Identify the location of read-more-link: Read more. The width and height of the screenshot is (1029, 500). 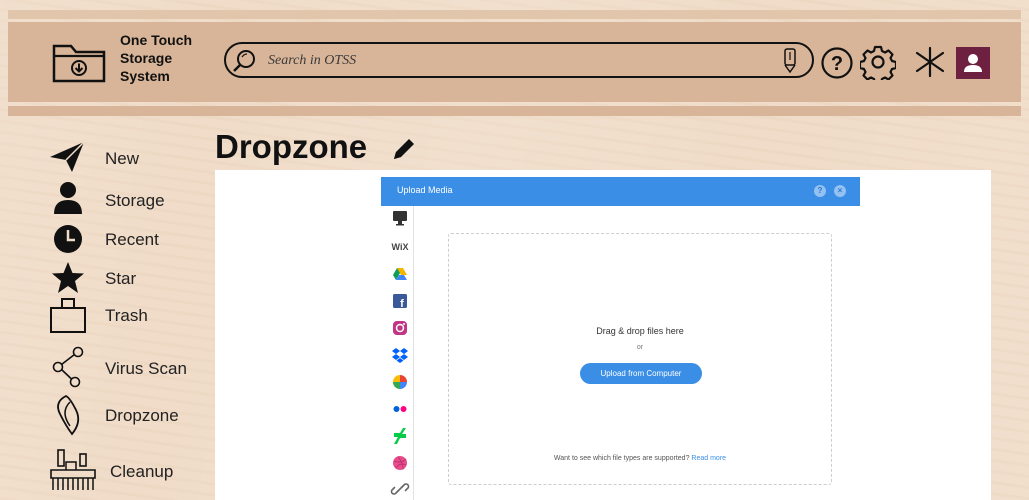
(708, 458).